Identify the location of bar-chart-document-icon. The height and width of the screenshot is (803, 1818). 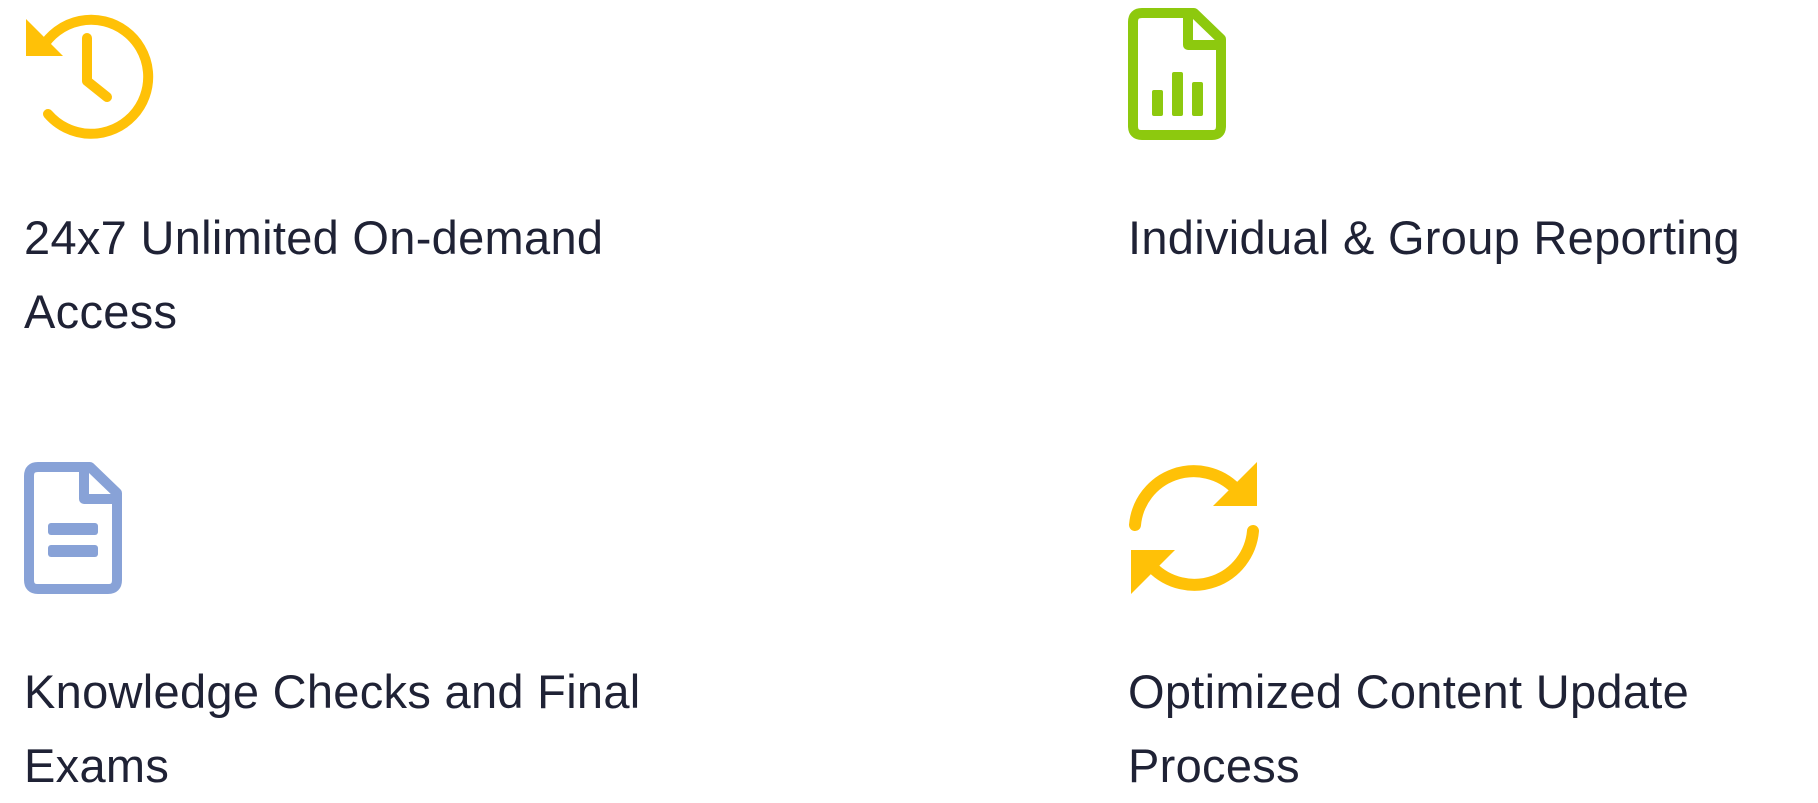
(1177, 74).